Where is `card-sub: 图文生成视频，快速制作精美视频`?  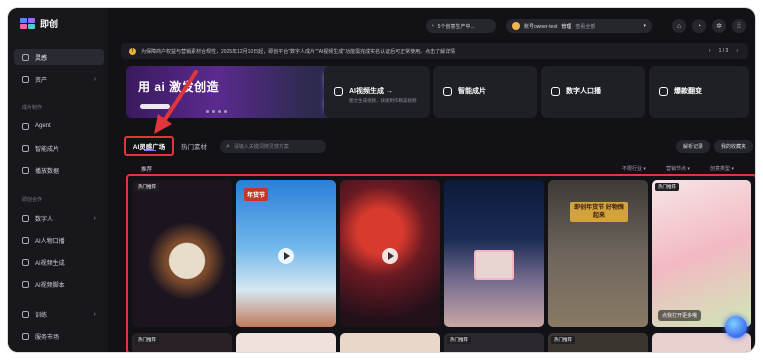 card-sub: 图文生成视频，快速制作精美视频 is located at coordinates (383, 100).